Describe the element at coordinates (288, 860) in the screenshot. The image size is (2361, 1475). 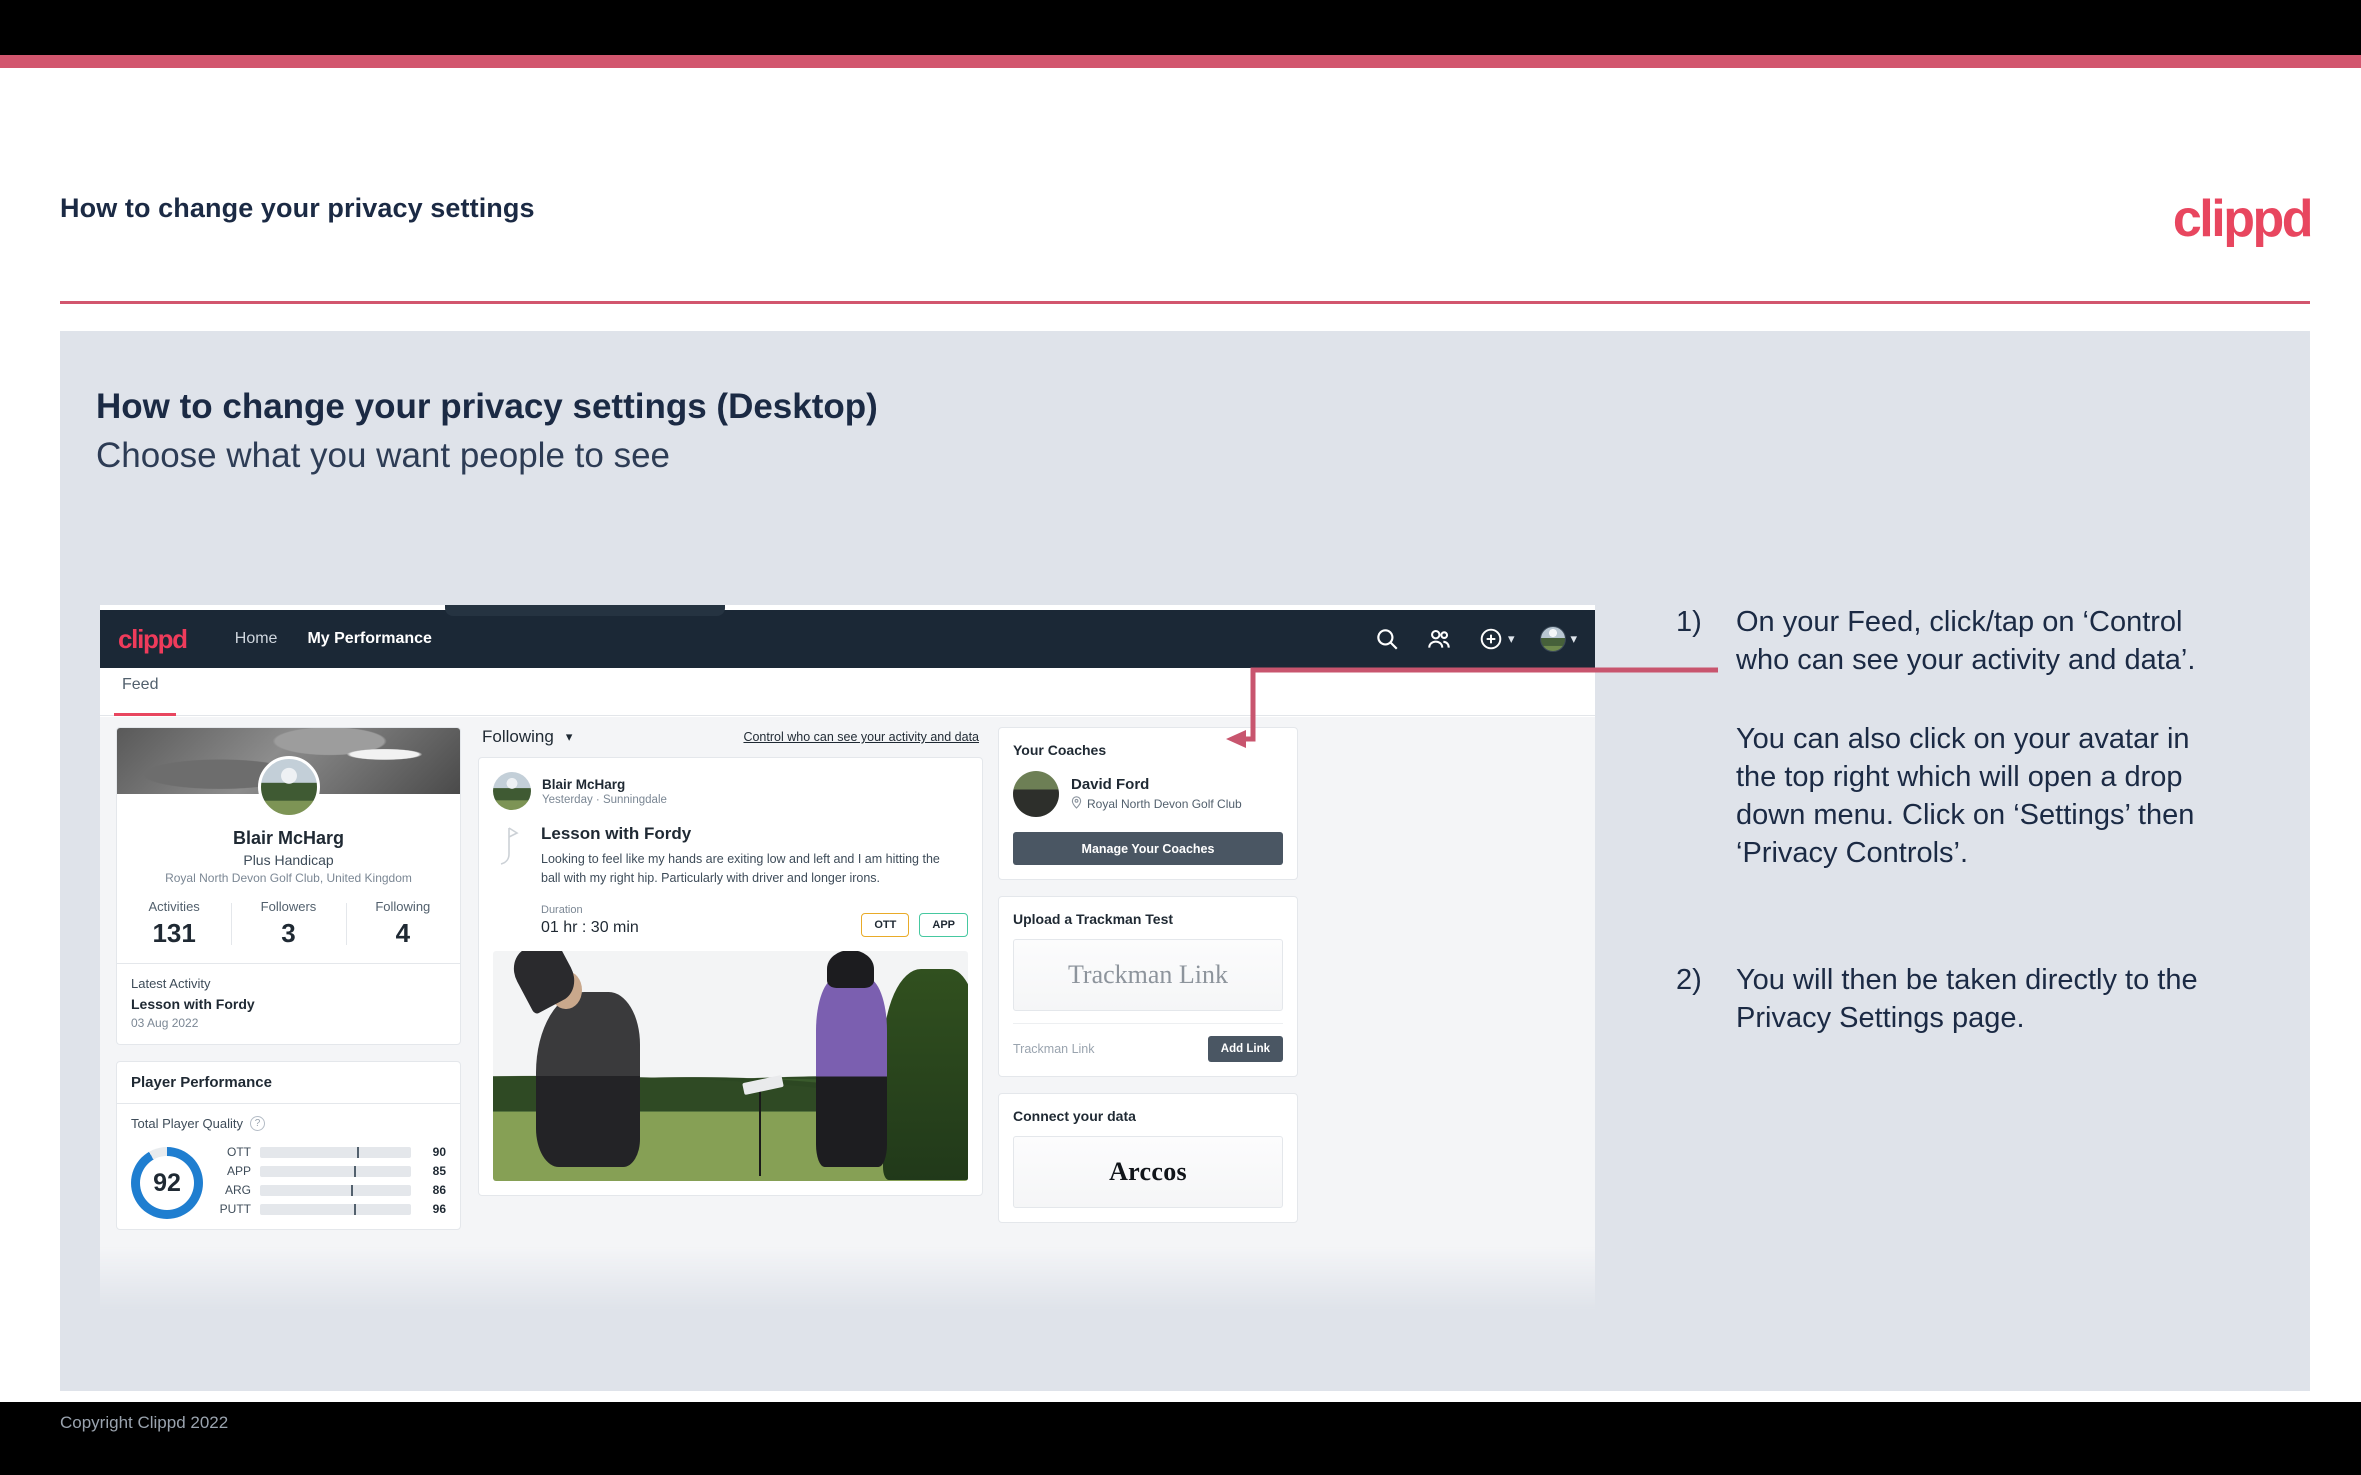
I see `profile-role: Plus Handicap` at that location.